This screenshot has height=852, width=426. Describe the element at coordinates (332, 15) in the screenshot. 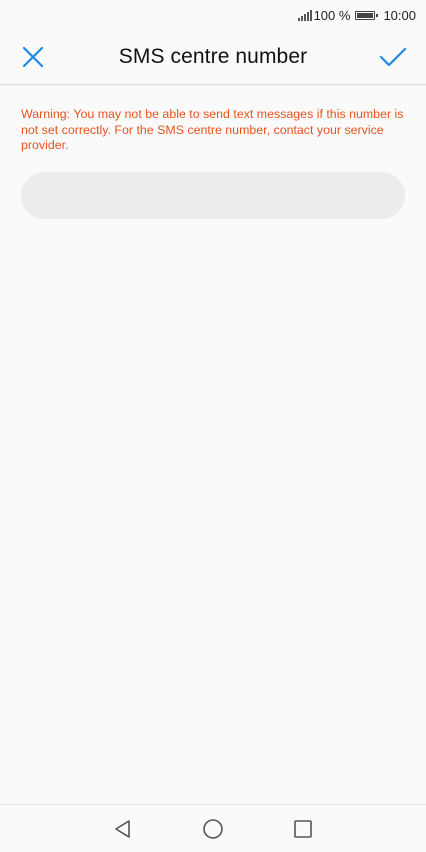

I see `battery-percent: 100 %` at that location.